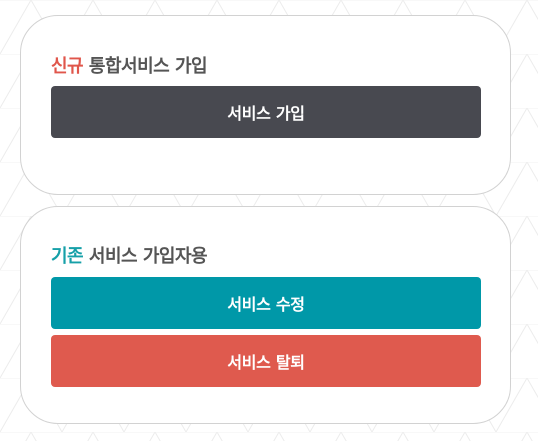 This screenshot has width=538, height=441. Describe the element at coordinates (266, 361) in the screenshot. I see `service-withdraw-button: 서비스 탈퇴` at that location.